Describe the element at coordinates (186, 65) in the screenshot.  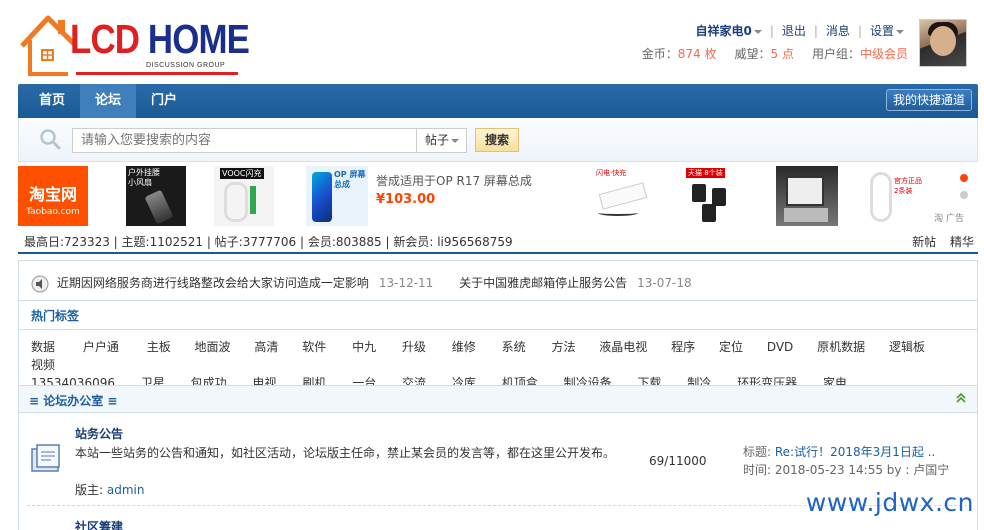
I see `logo-subtitle: DISCUSSION GROUP` at that location.